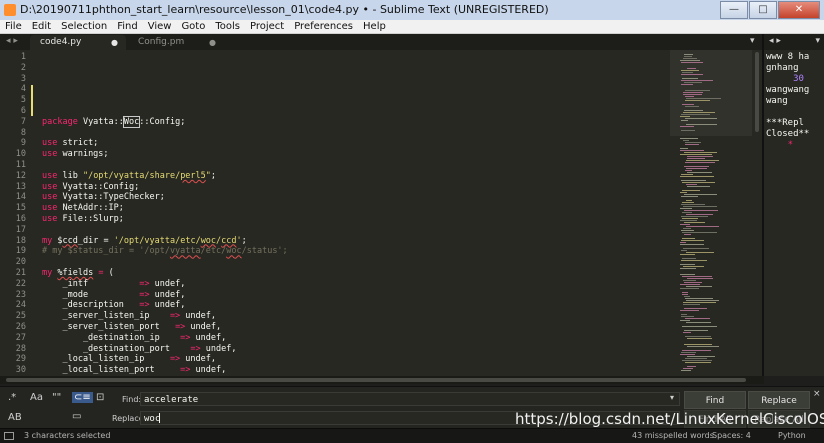  Describe the element at coordinates (23, 111) in the screenshot. I see `line-number: 6` at that location.